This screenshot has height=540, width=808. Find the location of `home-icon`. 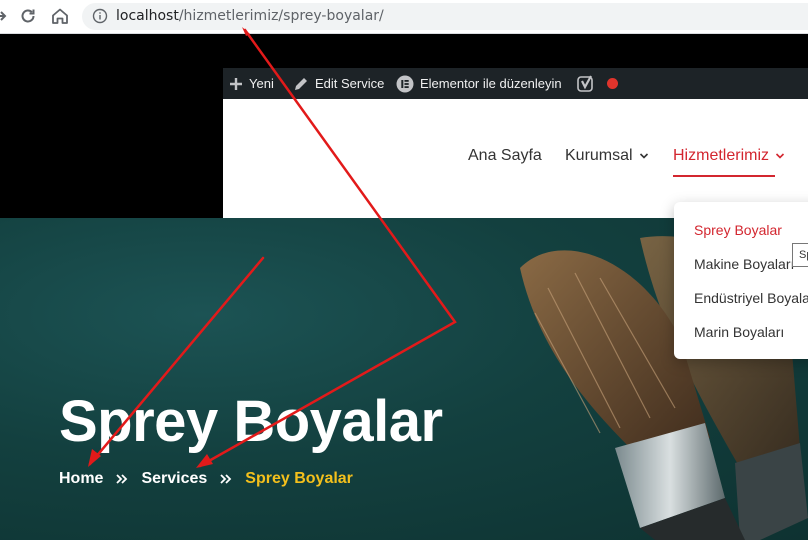

home-icon is located at coordinates (60, 16).